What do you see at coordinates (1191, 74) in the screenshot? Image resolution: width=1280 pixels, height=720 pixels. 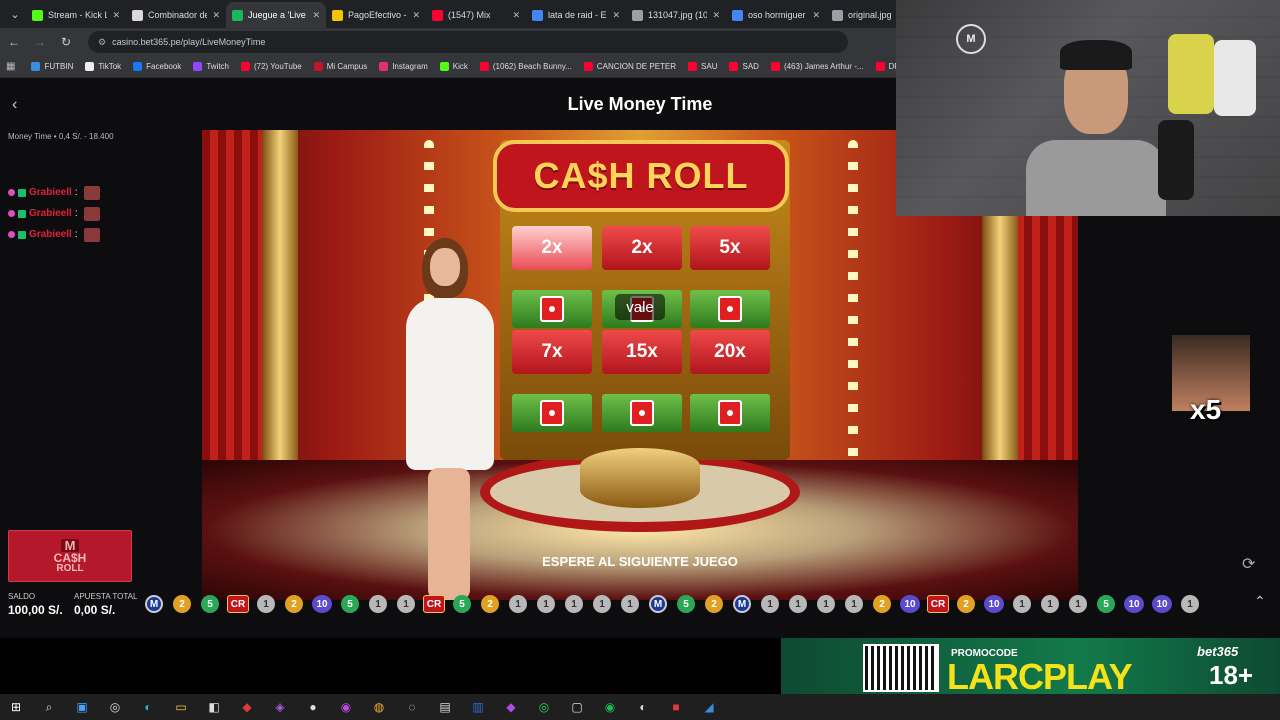 I see `hanging-jersey-yellow` at bounding box center [1191, 74].